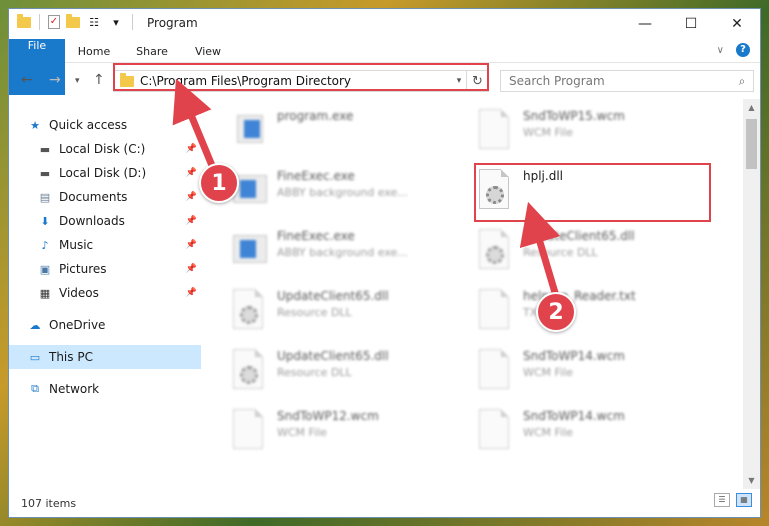 The height and width of the screenshot is (526, 769). Describe the element at coordinates (296, 81) in the screenshot. I see `address-path: C:\Program Files\Program Directory` at that location.